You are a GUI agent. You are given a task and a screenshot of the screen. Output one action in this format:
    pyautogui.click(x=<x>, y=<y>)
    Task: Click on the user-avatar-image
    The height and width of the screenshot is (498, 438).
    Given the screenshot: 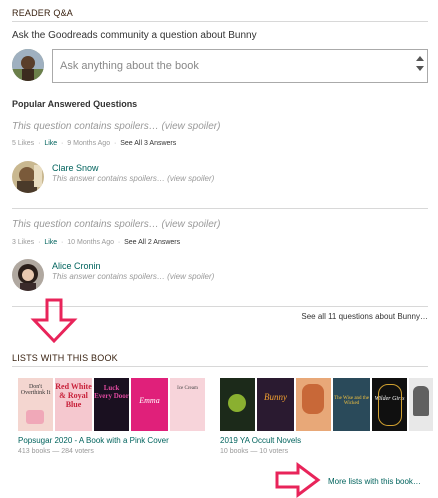 What is the action you would take?
    pyautogui.click(x=28, y=65)
    